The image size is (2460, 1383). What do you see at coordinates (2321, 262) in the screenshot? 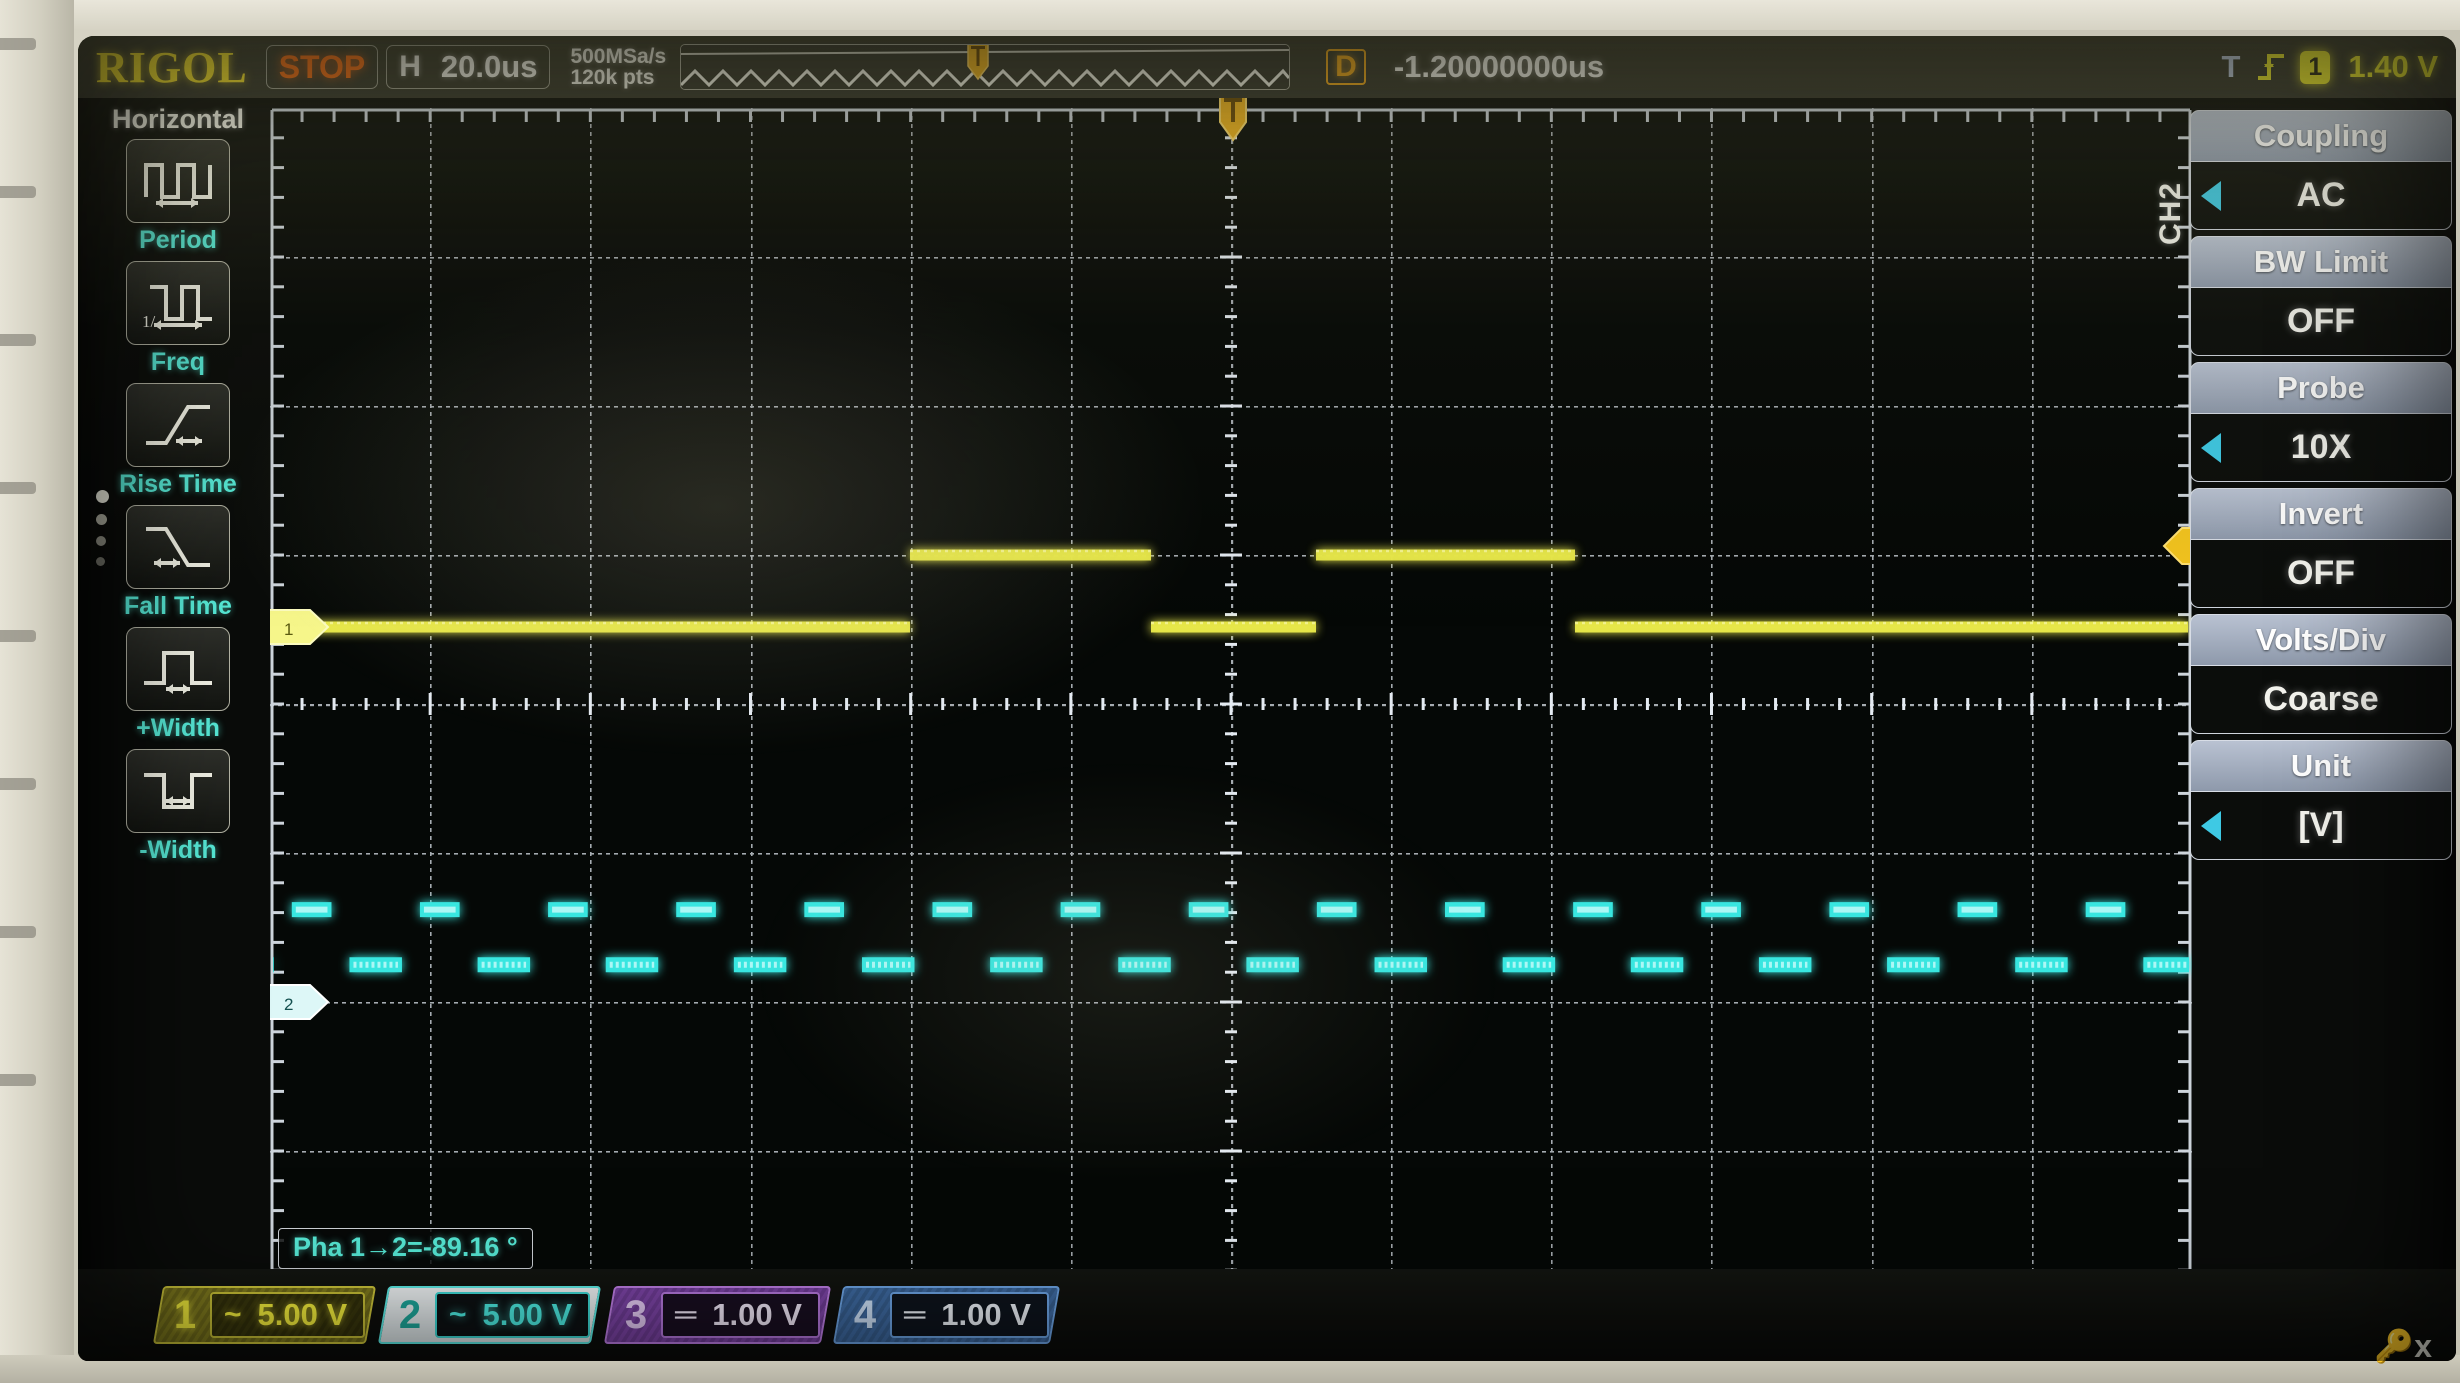
I see `bw-limit-title: BW Limit` at bounding box center [2321, 262].